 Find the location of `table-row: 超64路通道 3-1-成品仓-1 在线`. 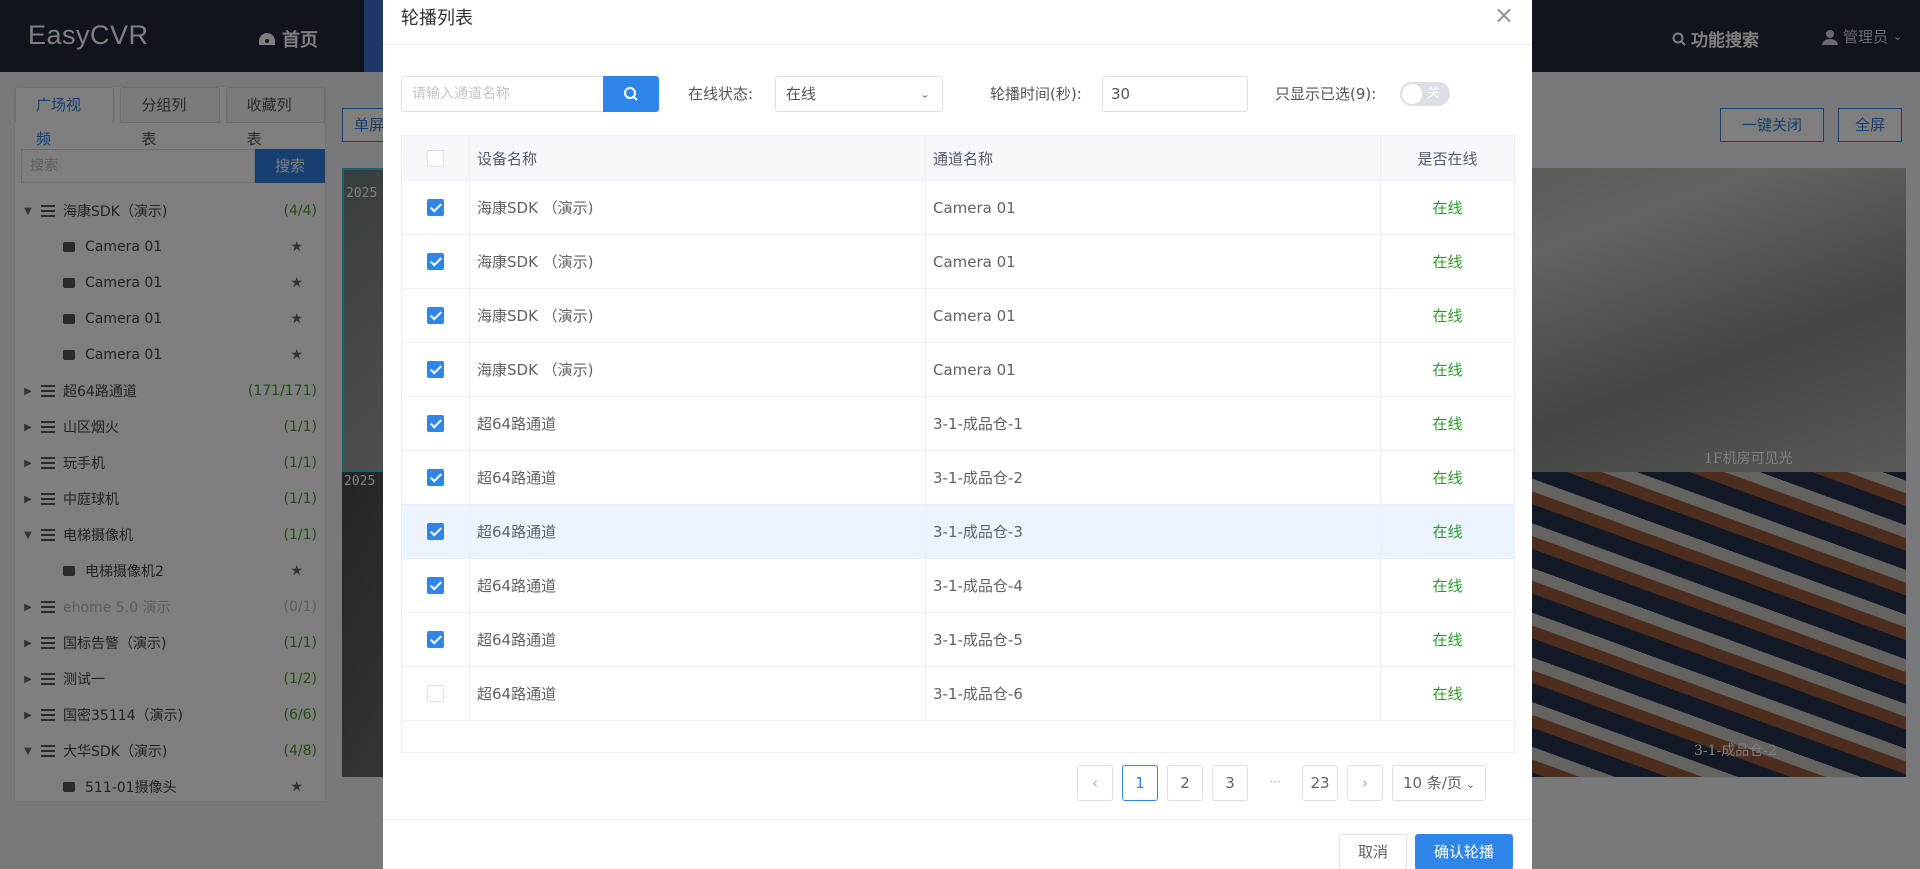

table-row: 超64路通道 3-1-成品仓-1 在线 is located at coordinates (958, 424).